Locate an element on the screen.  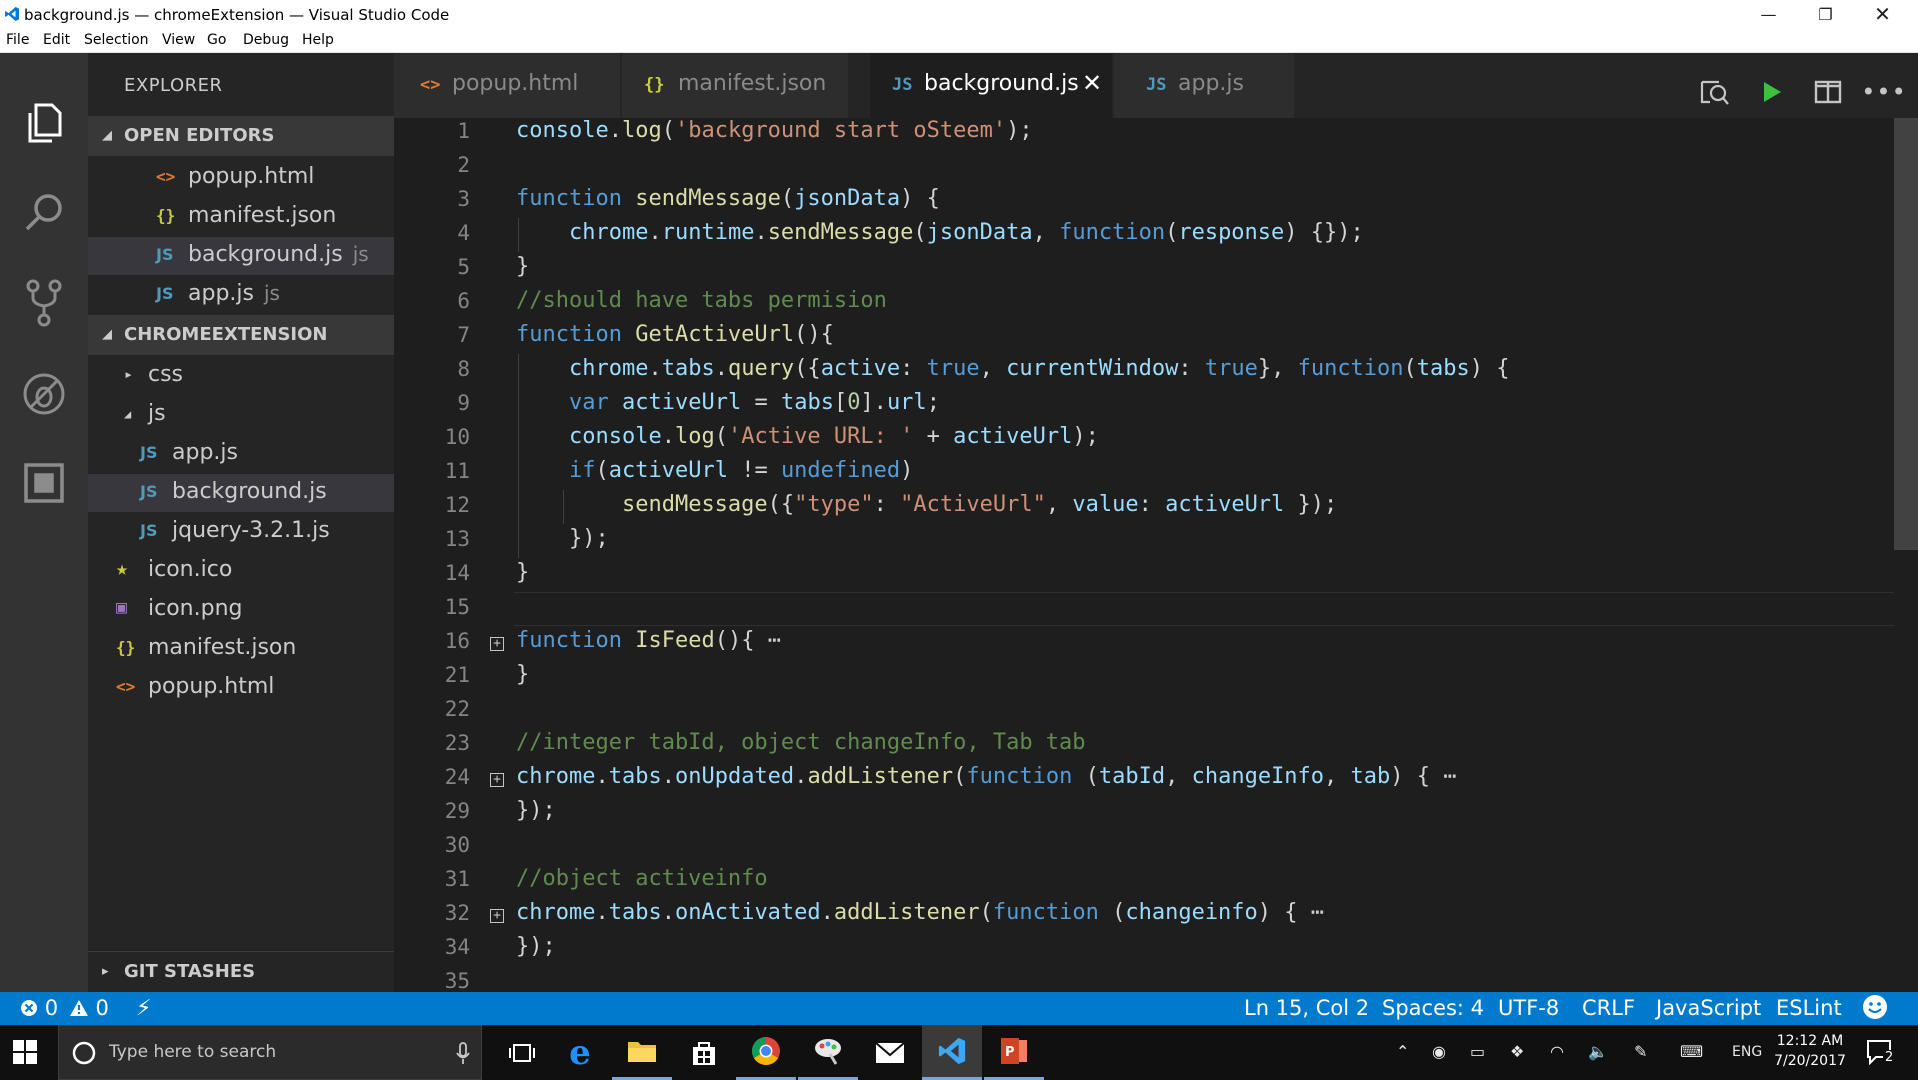
volume-icon: 🔈 is located at coordinates (1598, 1051).